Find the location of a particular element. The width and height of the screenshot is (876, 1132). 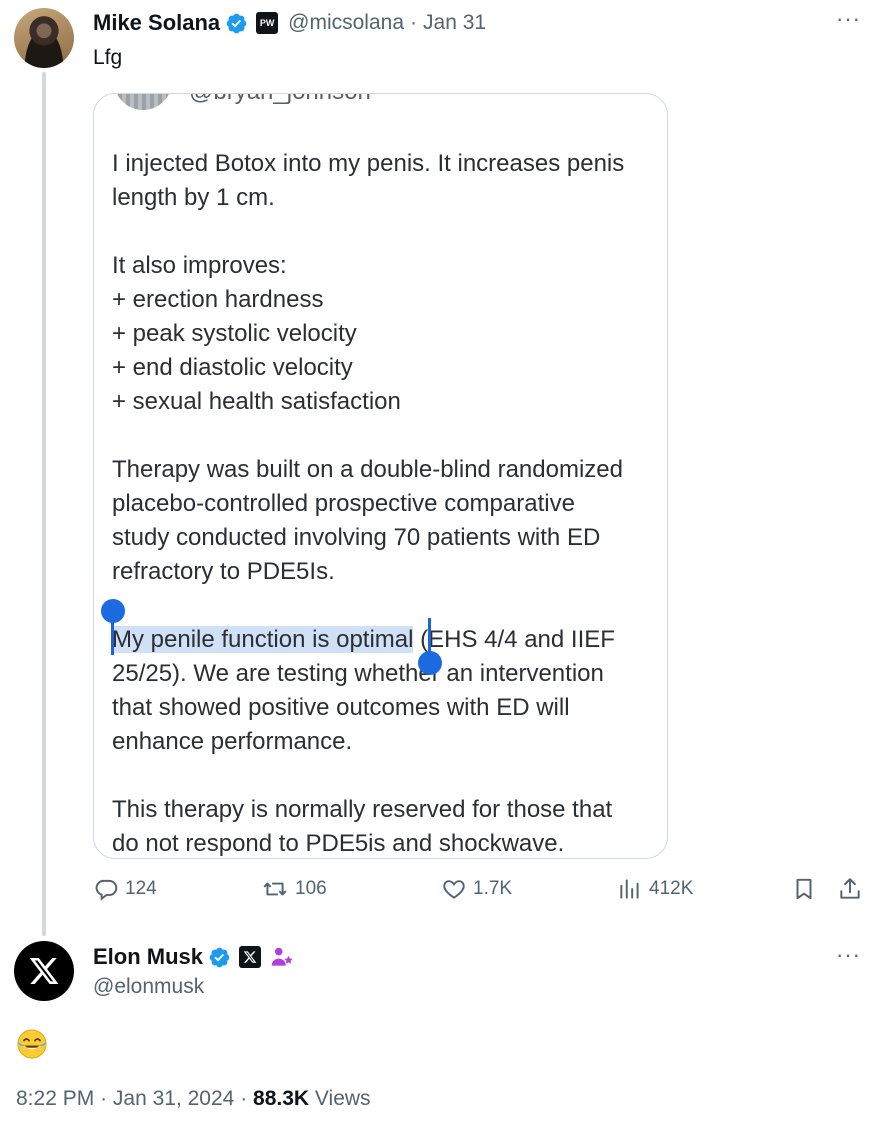

card-line: + end diastolic velocity is located at coordinates (232, 367).